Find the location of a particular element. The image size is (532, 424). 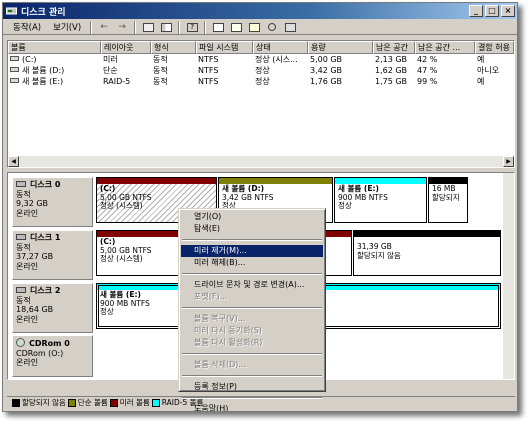

disk-type: CDRom (O:) is located at coordinates (40, 353).